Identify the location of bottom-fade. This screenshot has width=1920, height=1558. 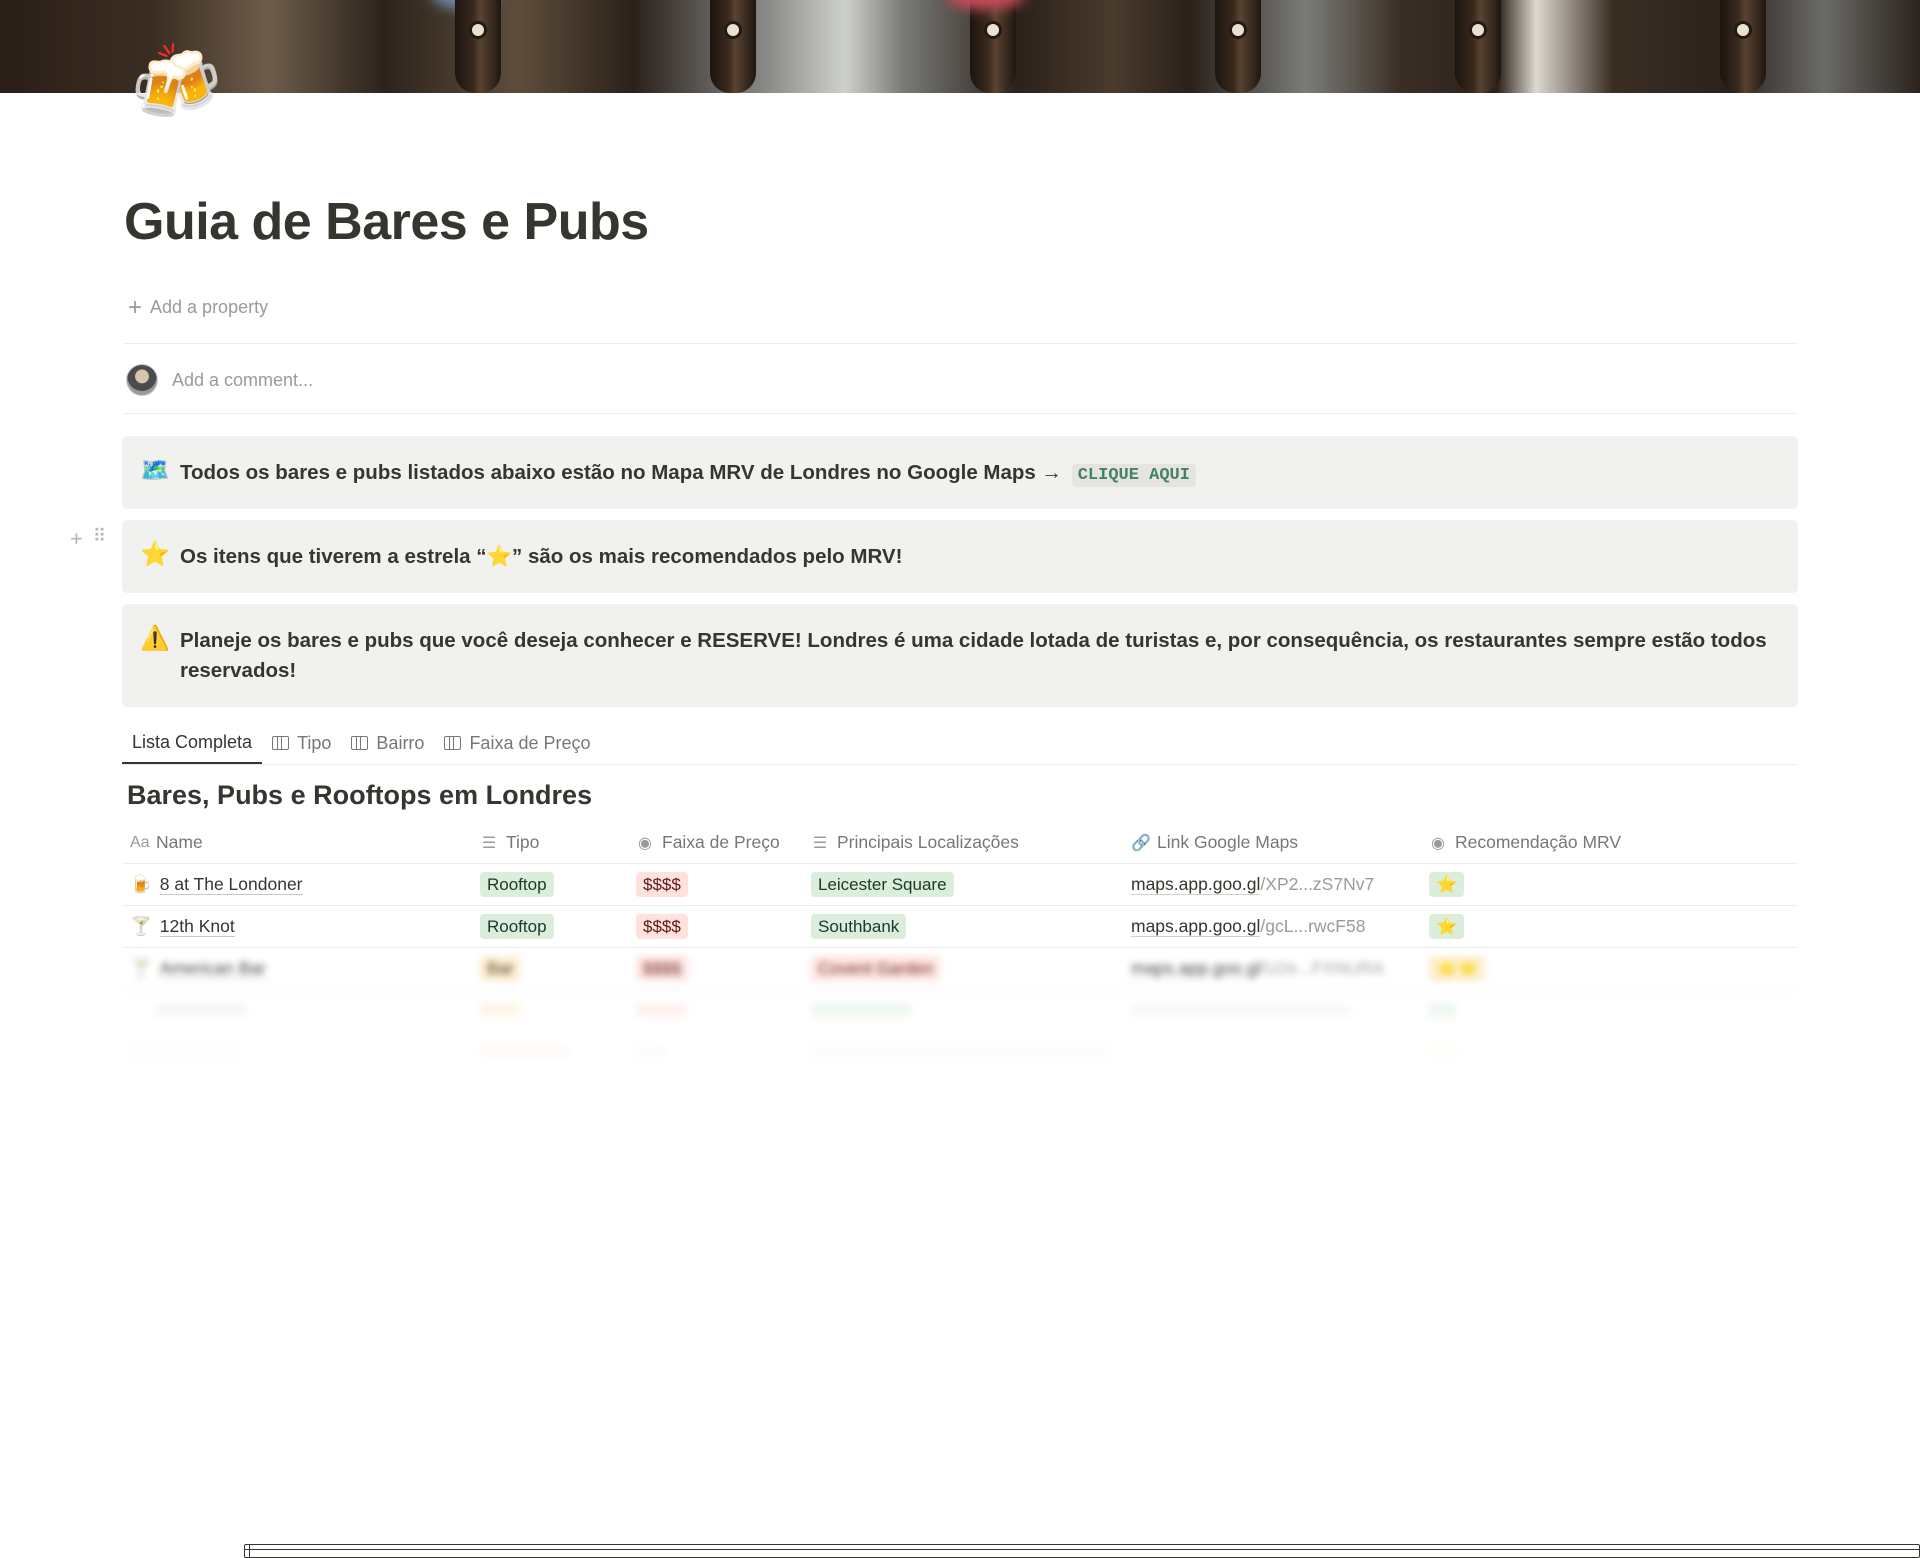
(960, 1030).